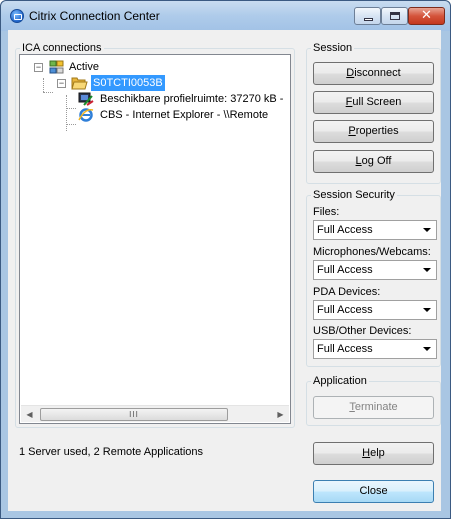 The width and height of the screenshot is (451, 519). Describe the element at coordinates (333, 48) in the screenshot. I see `session-label: Session` at that location.